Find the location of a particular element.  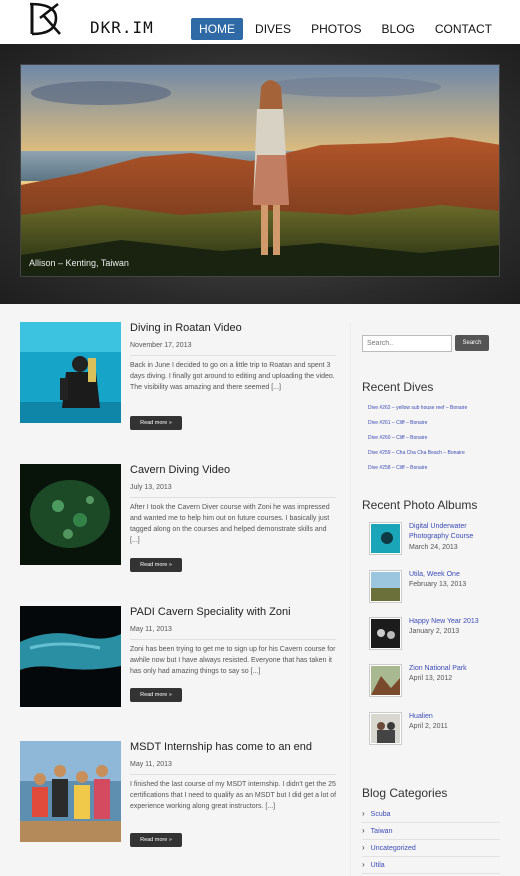

album-date: April 2, 2011 is located at coordinates (428, 726).